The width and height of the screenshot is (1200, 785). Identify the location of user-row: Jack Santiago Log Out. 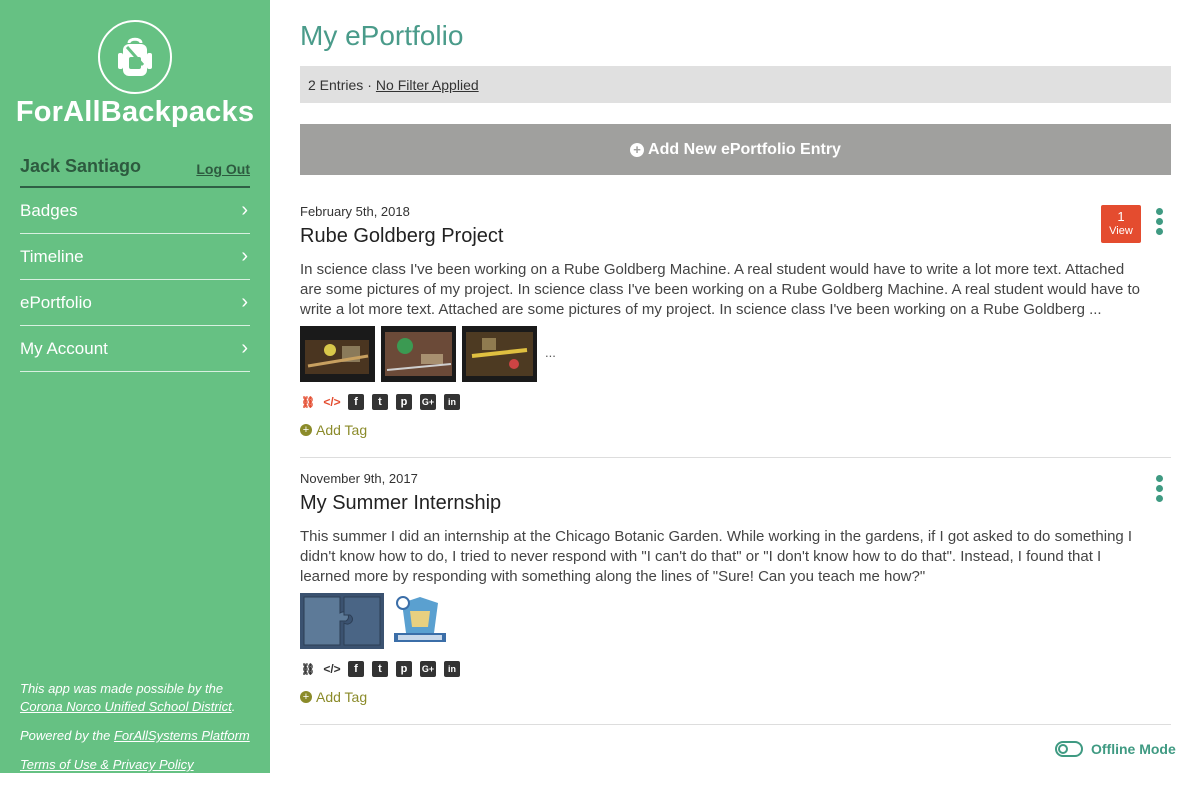
(135, 172).